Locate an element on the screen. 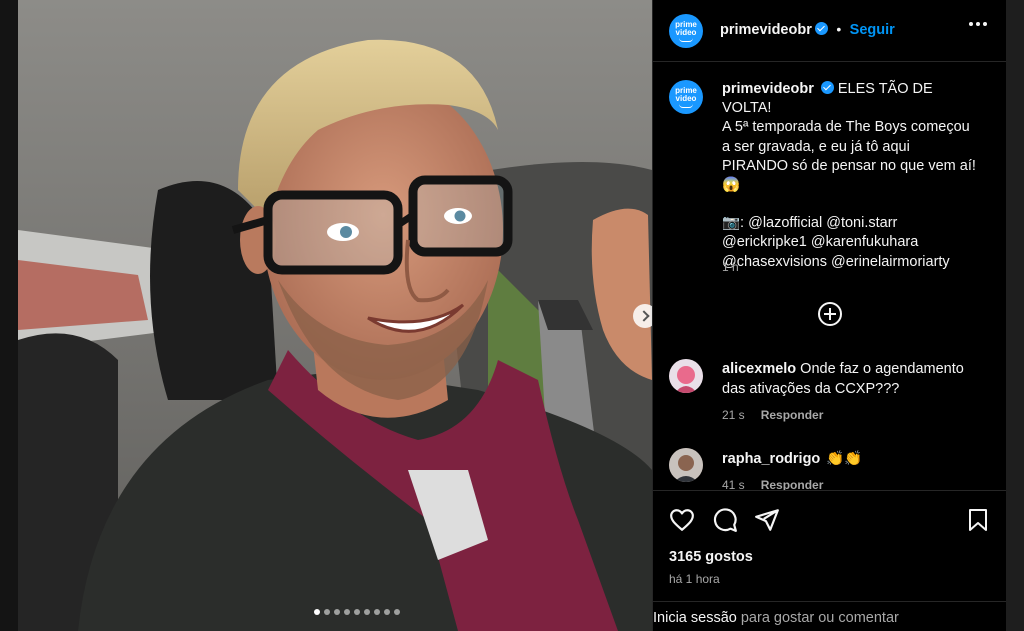 Image resolution: width=1024 pixels, height=631 pixels. comment-username: alicexmelo is located at coordinates (759, 369).